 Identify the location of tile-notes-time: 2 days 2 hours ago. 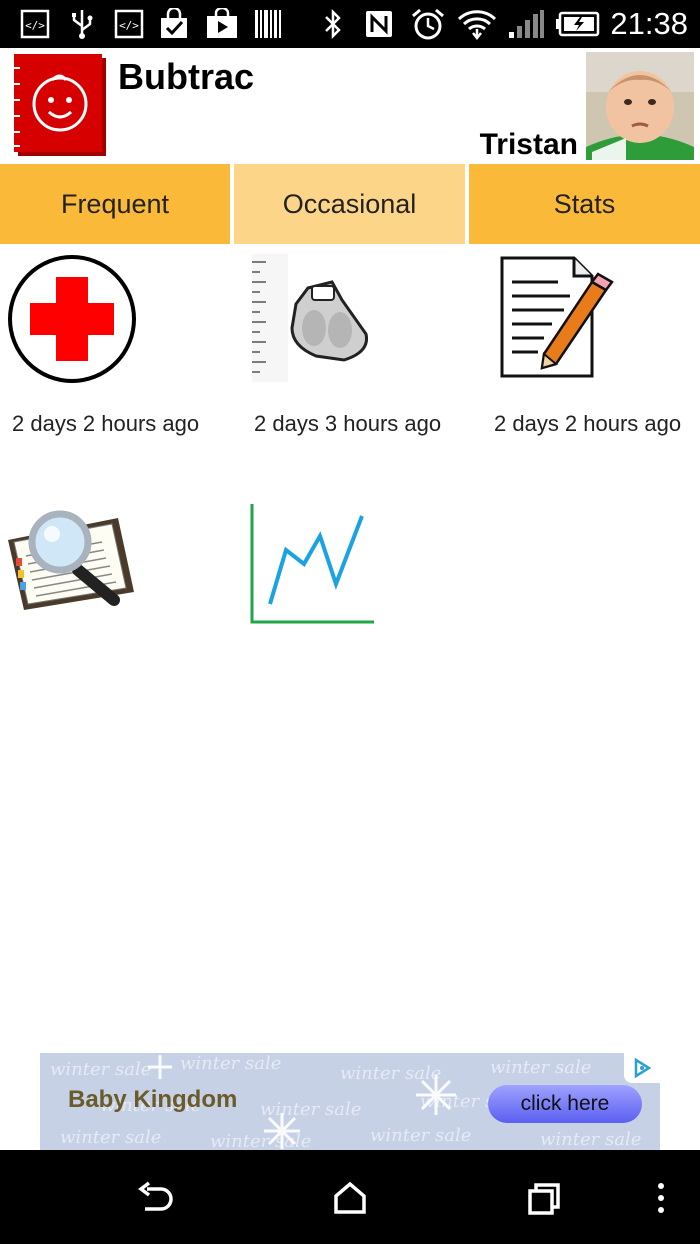
(588, 423).